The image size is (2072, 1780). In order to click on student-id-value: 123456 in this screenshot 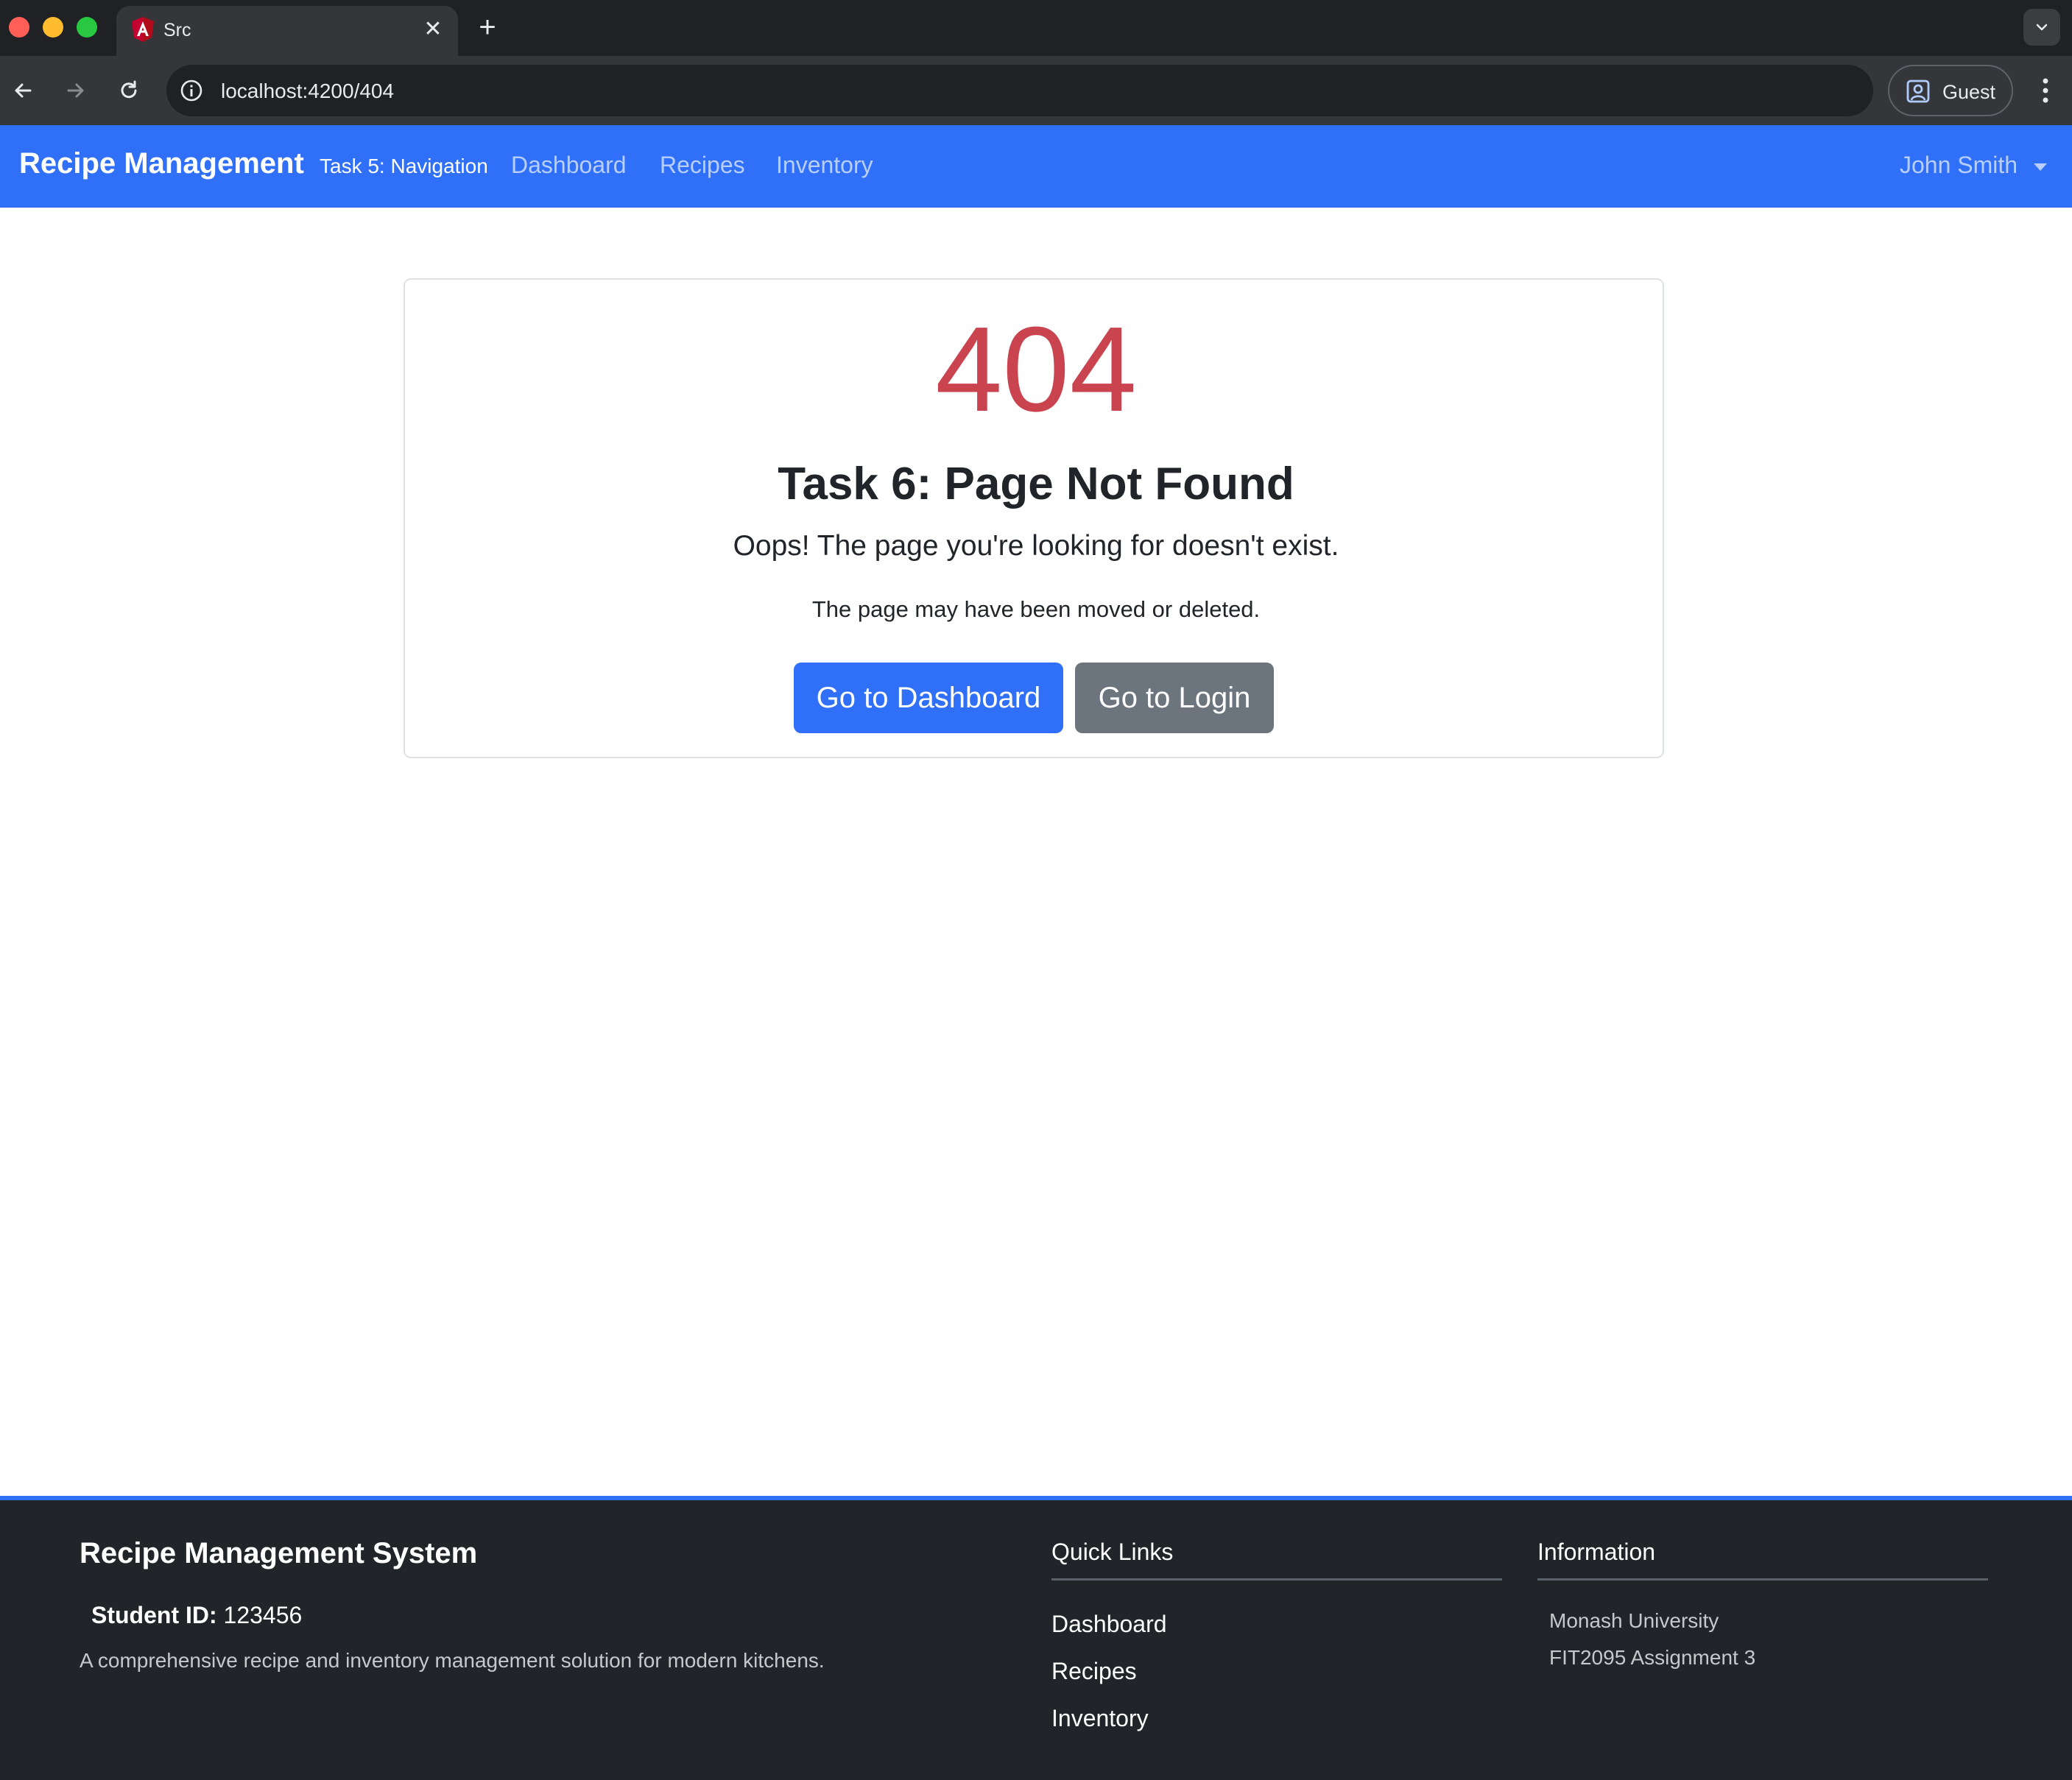, I will do `click(263, 1615)`.